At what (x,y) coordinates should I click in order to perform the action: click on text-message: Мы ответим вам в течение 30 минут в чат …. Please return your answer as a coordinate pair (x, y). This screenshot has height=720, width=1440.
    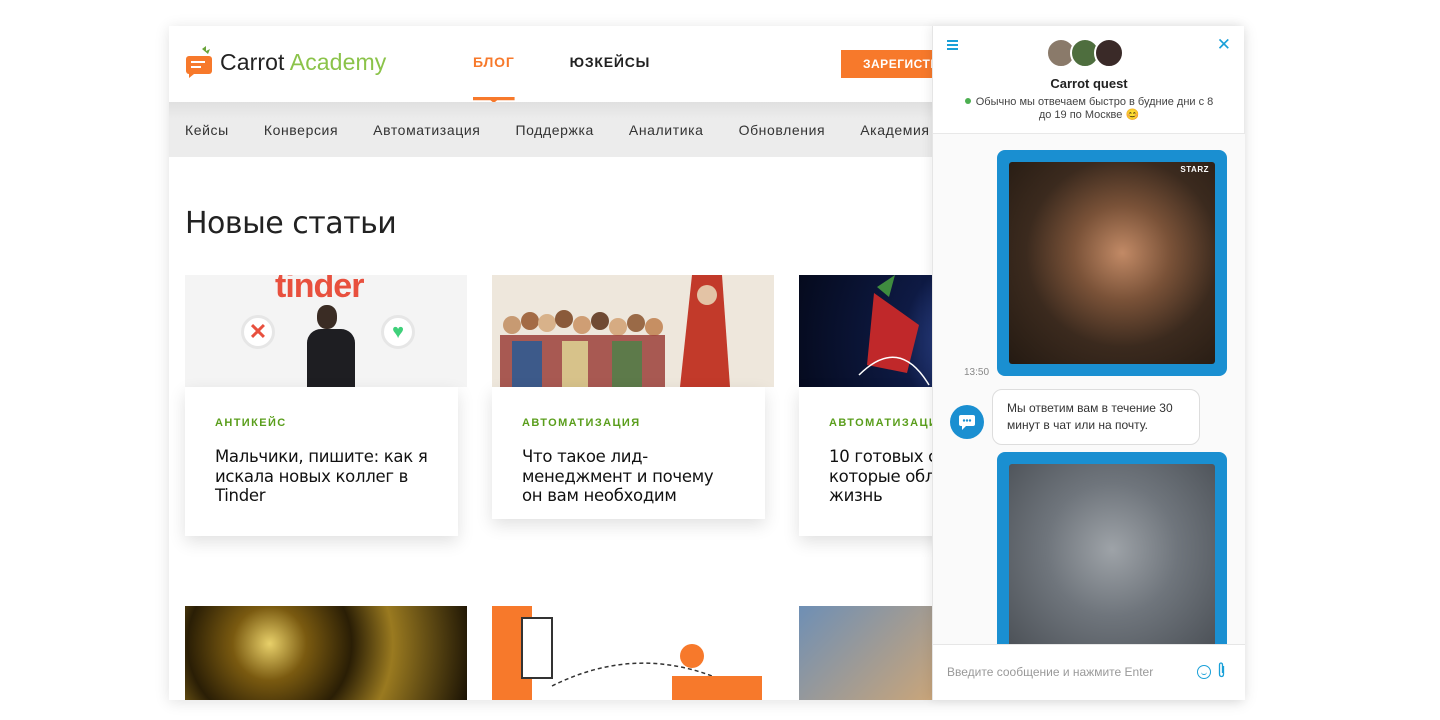
    Looking at the image, I should click on (1096, 417).